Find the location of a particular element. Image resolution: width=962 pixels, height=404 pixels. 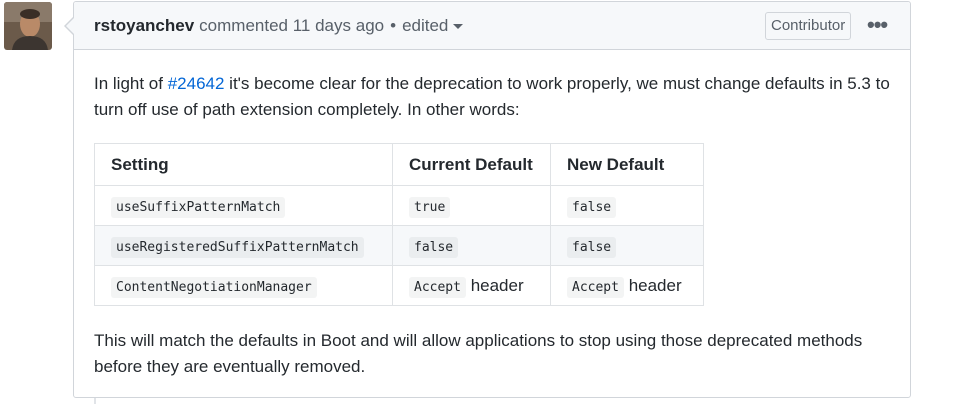

table-cell: useSuffixPatternMatch is located at coordinates (243, 205).